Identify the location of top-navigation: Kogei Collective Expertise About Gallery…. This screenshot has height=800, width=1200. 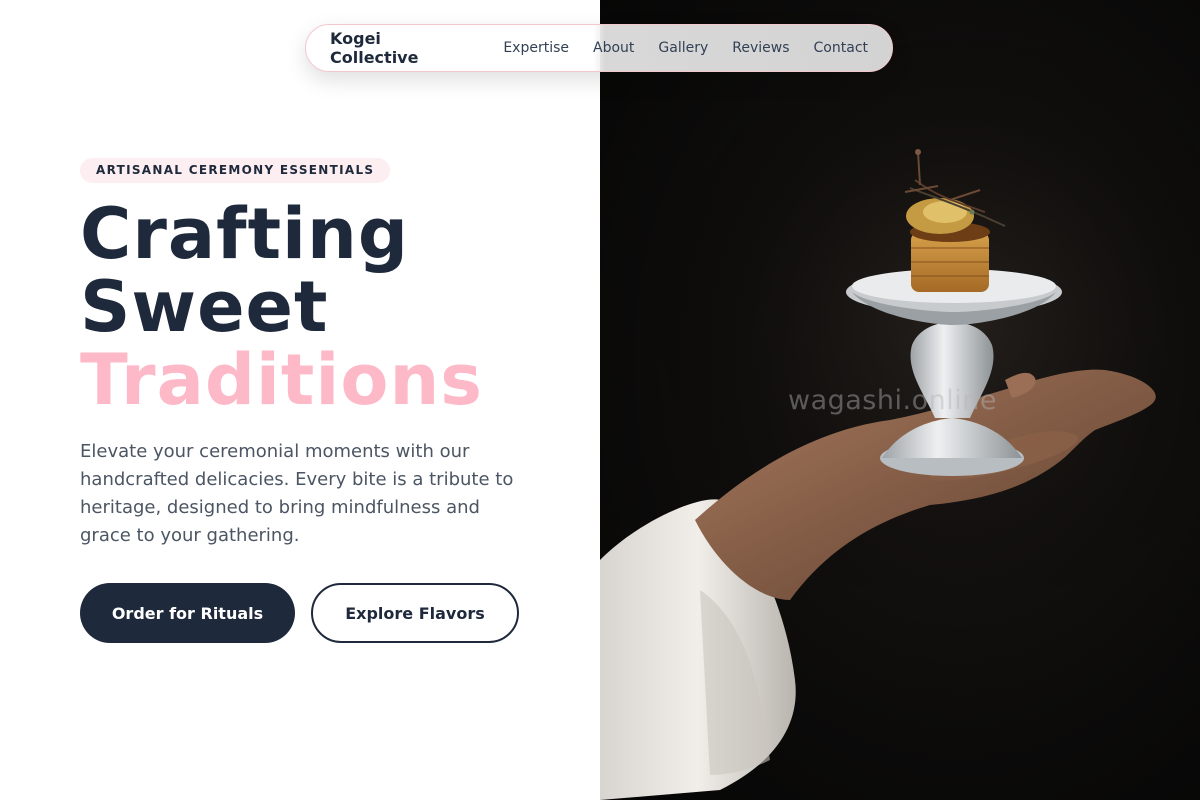
(599, 48).